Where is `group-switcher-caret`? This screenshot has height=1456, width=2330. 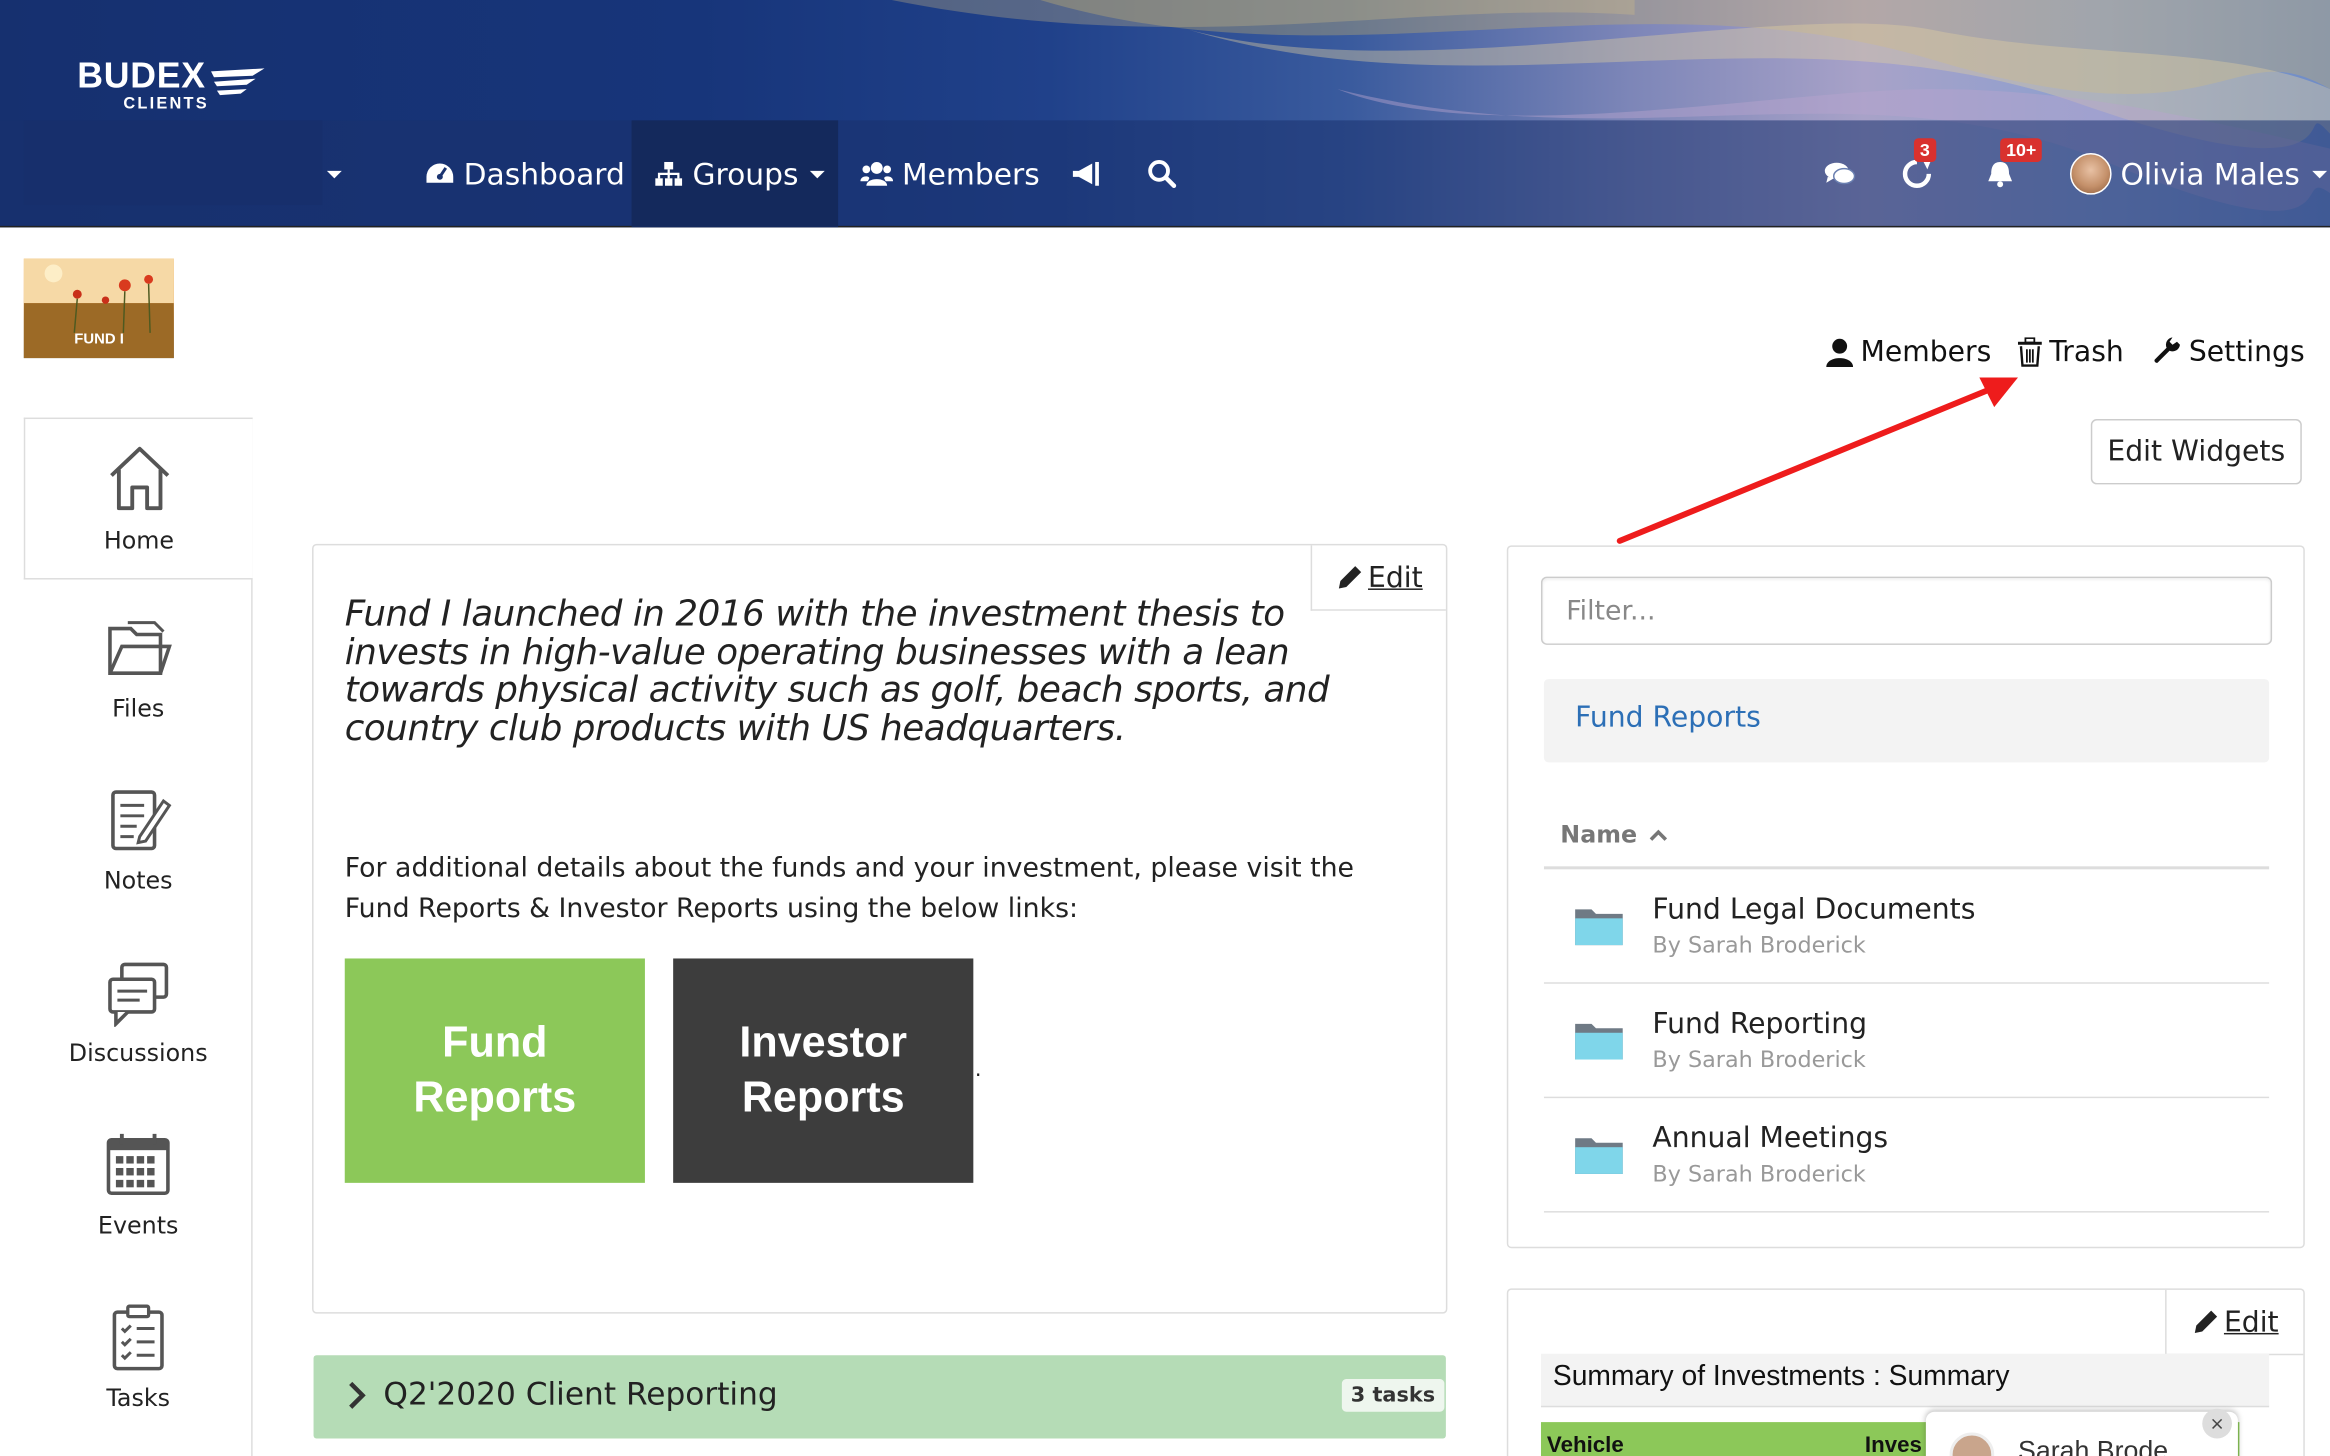
group-switcher-caret is located at coordinates (334, 173).